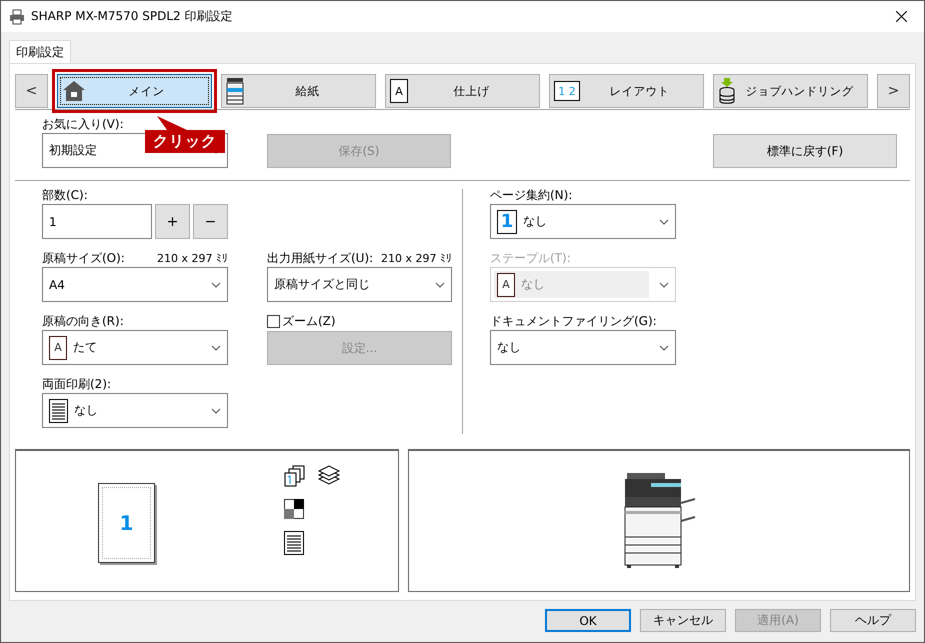 The width and height of the screenshot is (925, 643). I want to click on dropdown: 原稿サイズと同じ, so click(359, 284).